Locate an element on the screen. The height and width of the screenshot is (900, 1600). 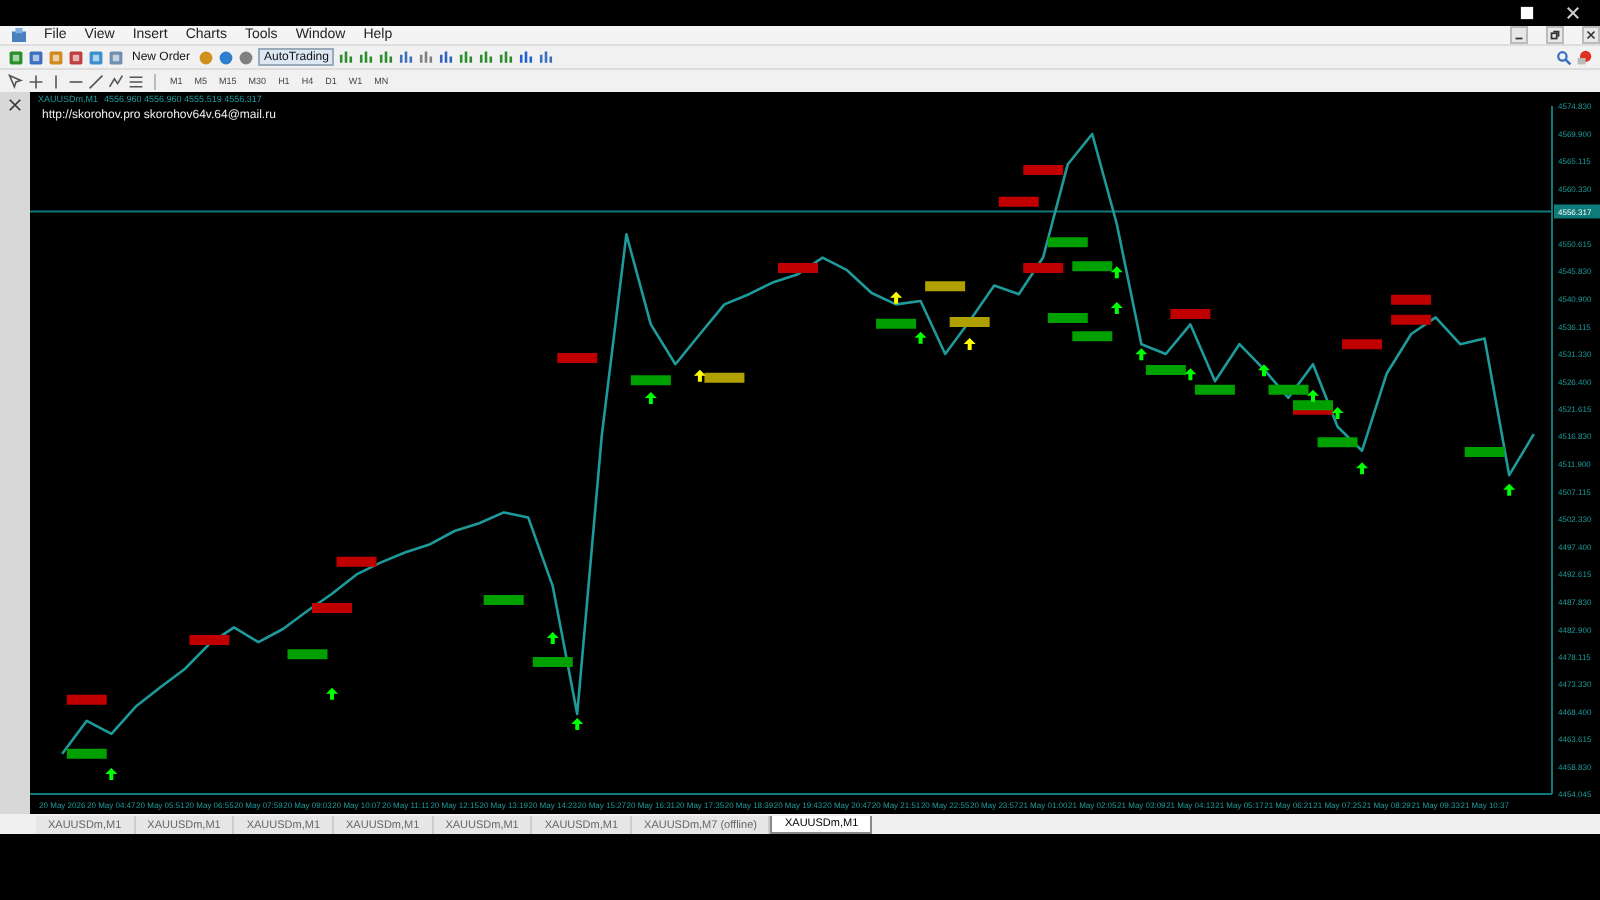
minimize-icon is located at coordinates (1519, 35).